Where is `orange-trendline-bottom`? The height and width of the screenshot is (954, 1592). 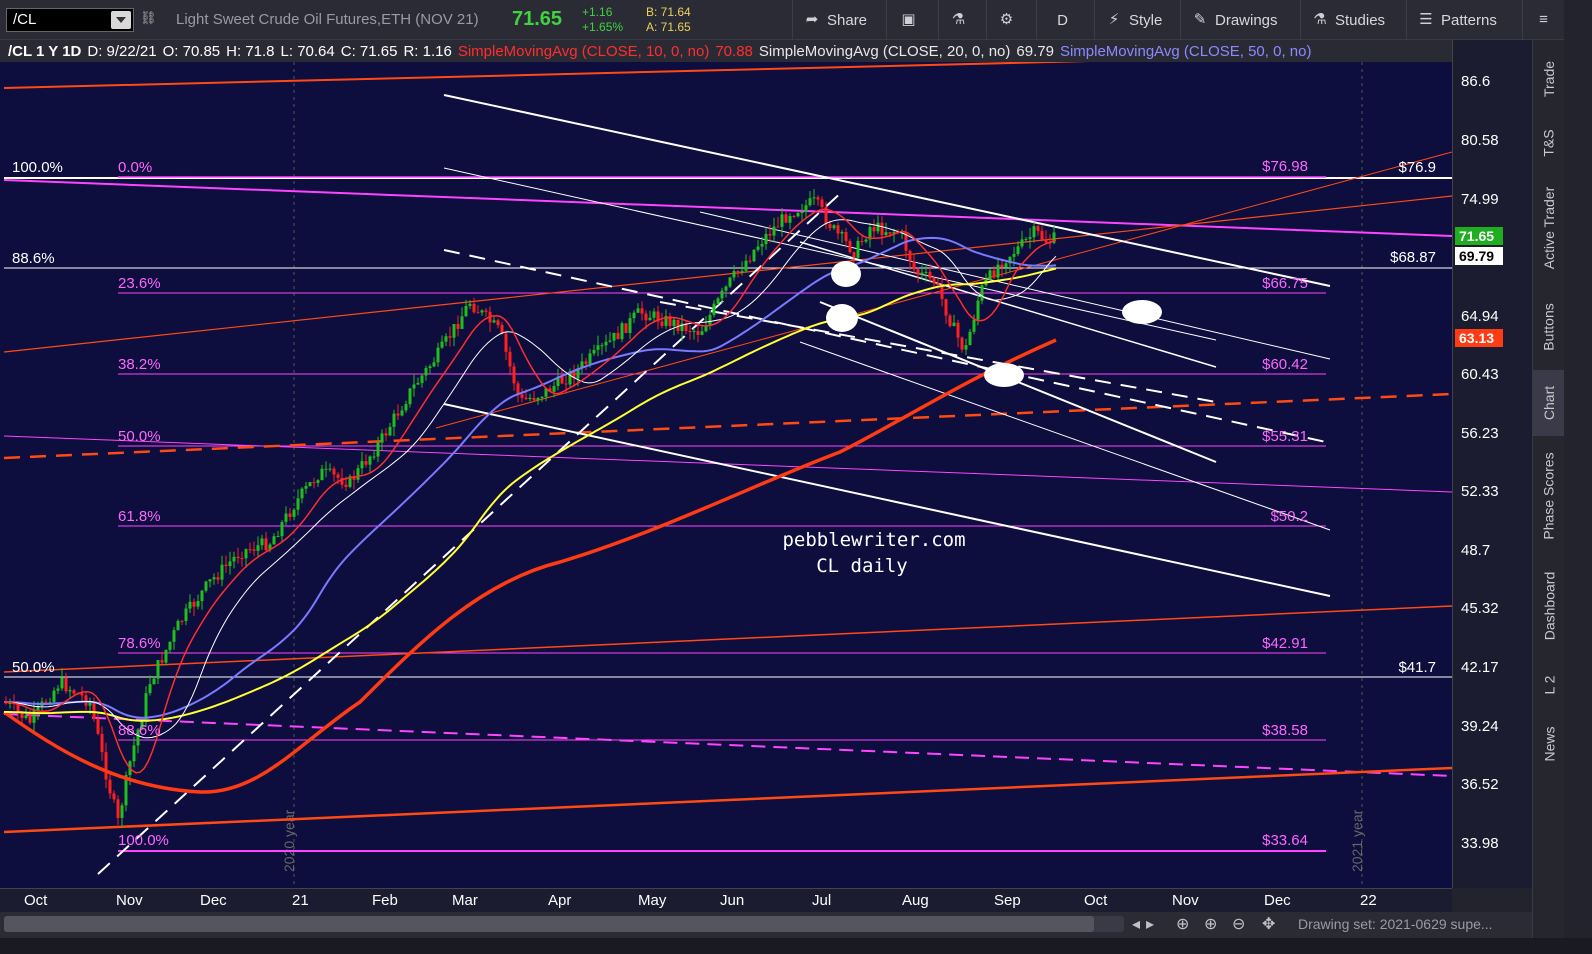 orange-trendline-bottom is located at coordinates (727, 800).